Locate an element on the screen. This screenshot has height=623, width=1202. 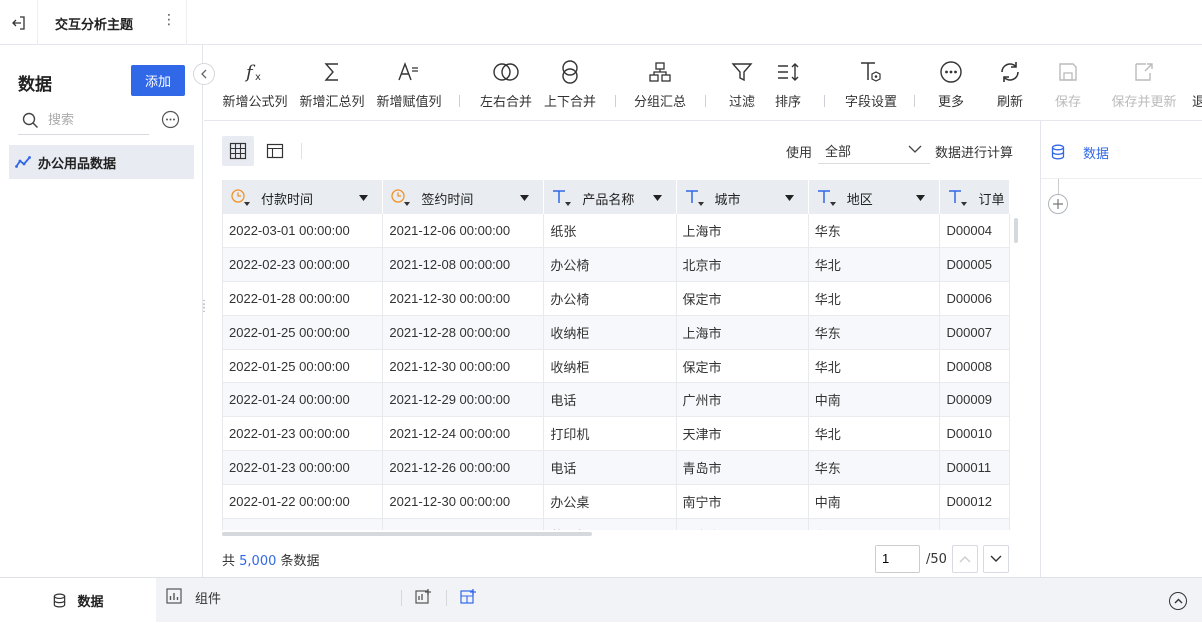
add-summary-column-button: 新增汇总列 is located at coordinates (332, 87).